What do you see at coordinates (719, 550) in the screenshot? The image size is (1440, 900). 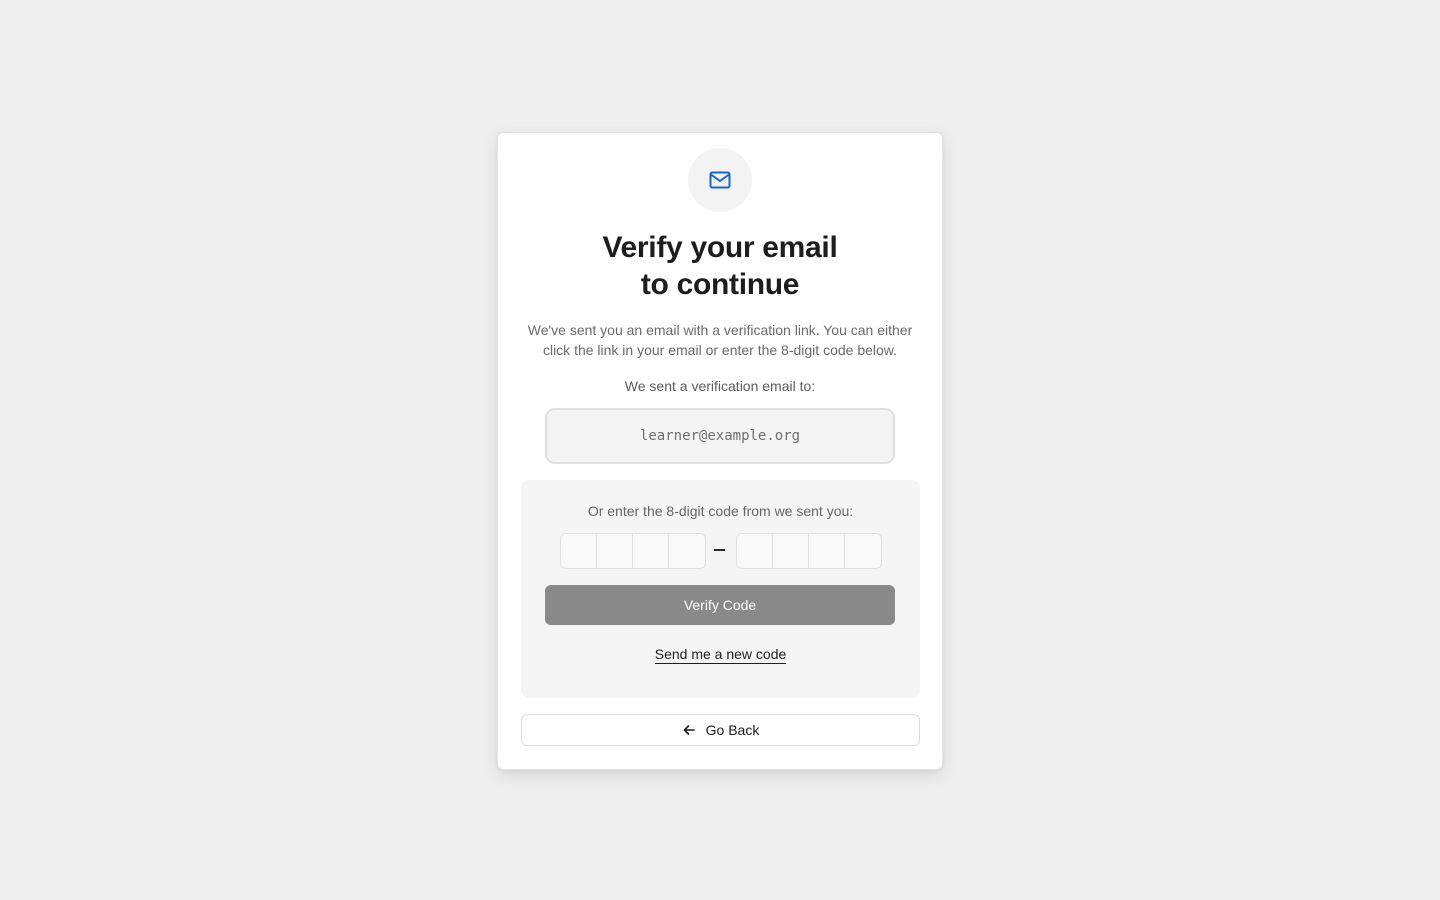 I see `code-separator` at bounding box center [719, 550].